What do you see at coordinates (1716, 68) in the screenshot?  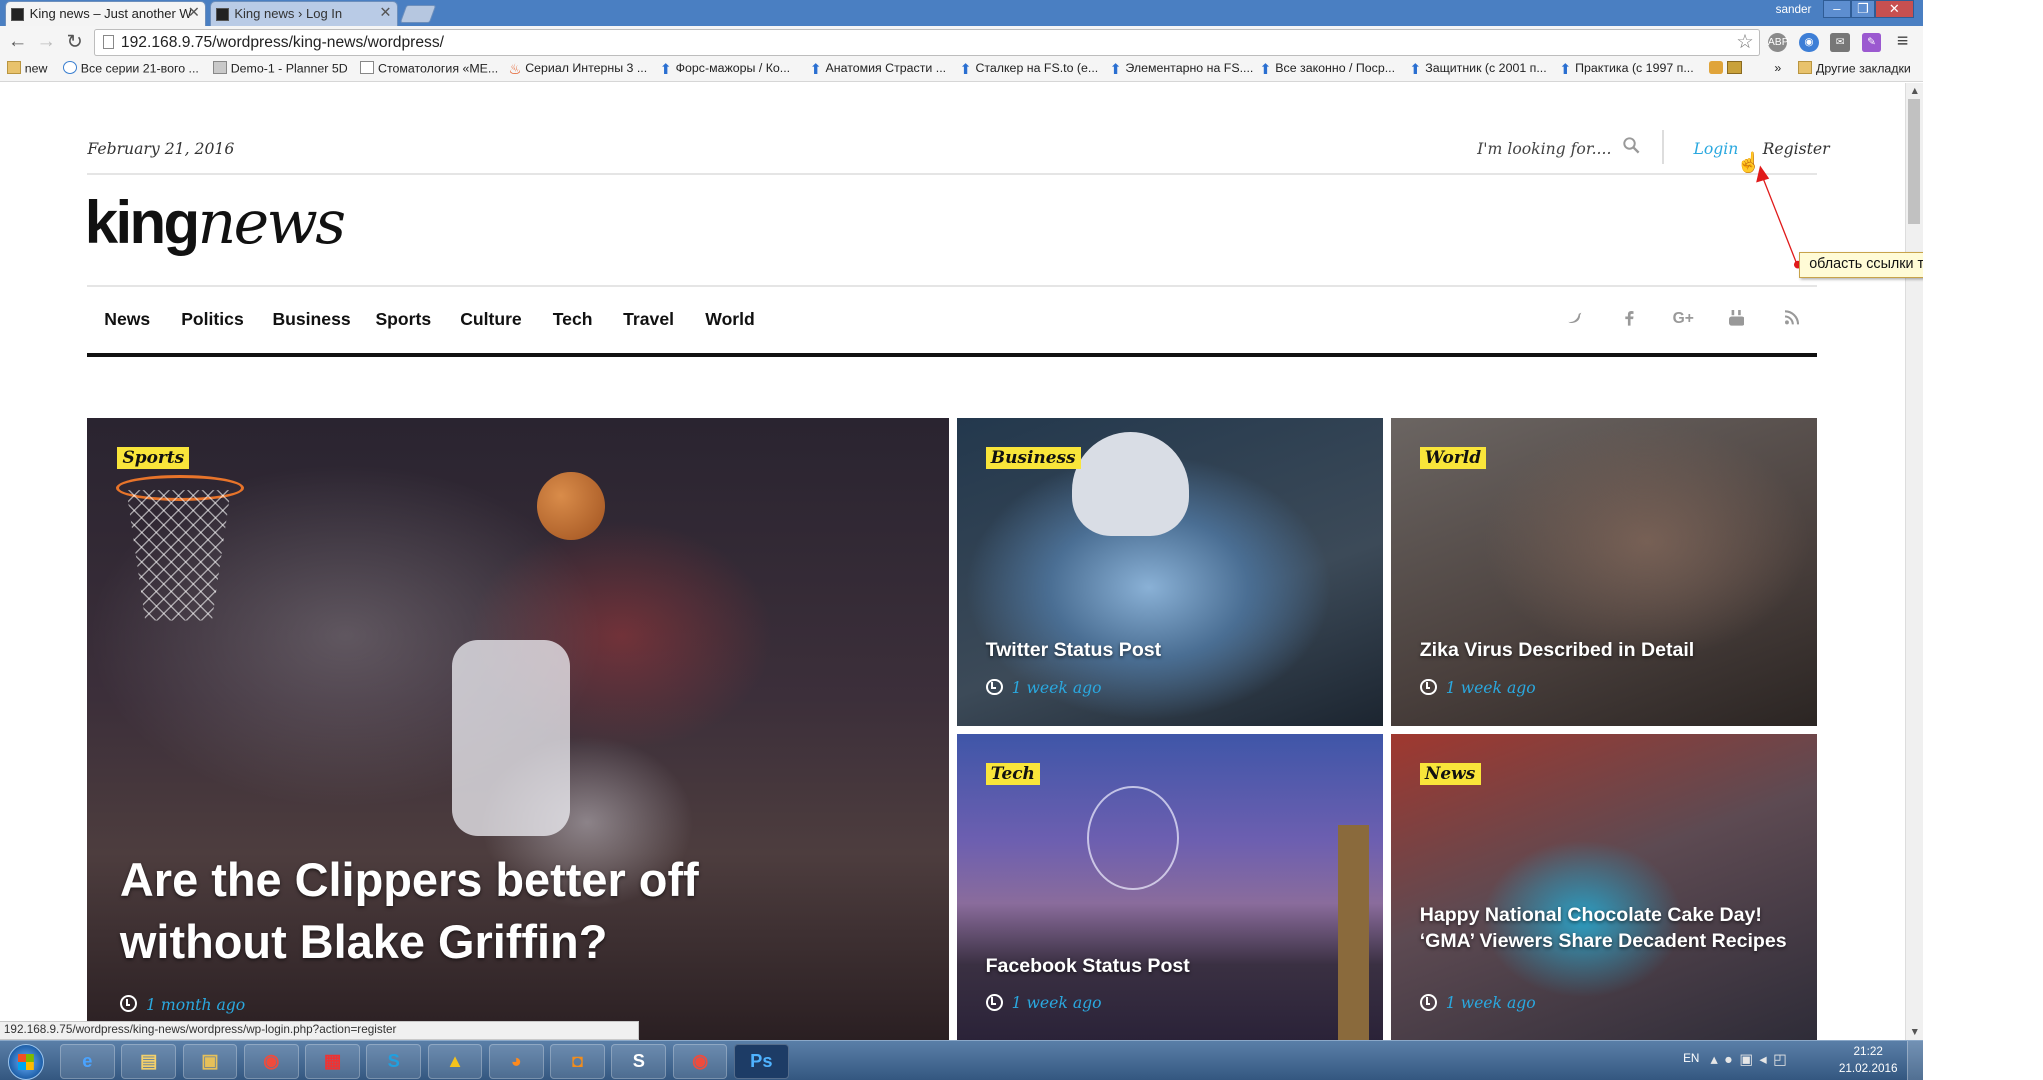 I see `bookmark-icon` at bounding box center [1716, 68].